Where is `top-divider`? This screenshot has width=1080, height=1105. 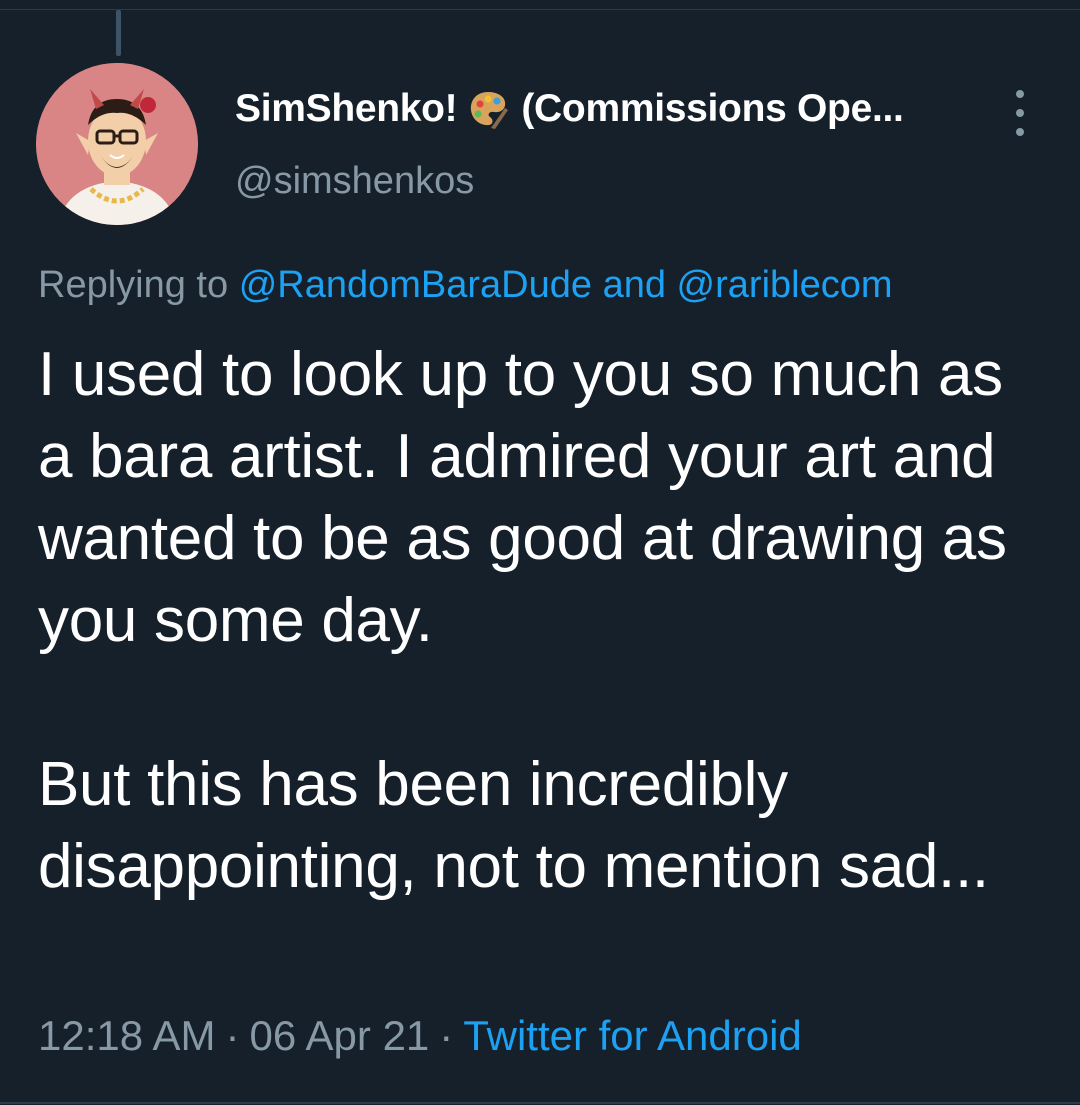
top-divider is located at coordinates (540, 9).